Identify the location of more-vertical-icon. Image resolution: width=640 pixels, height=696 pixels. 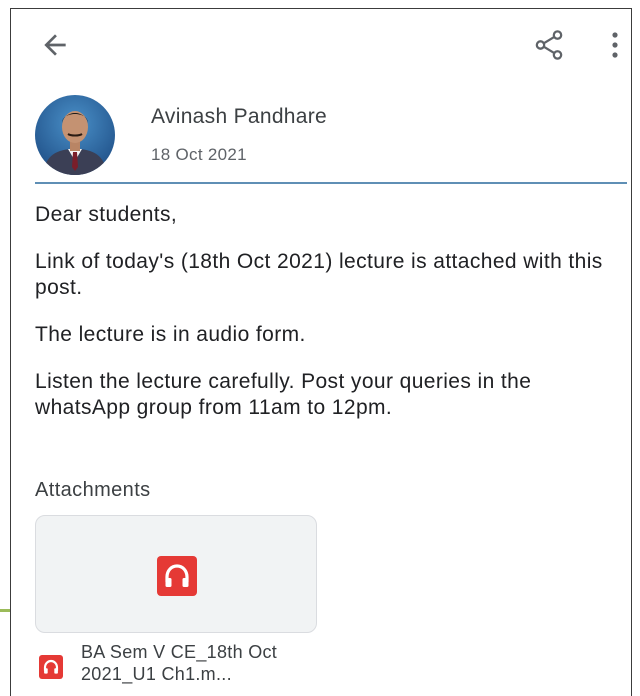
(615, 47).